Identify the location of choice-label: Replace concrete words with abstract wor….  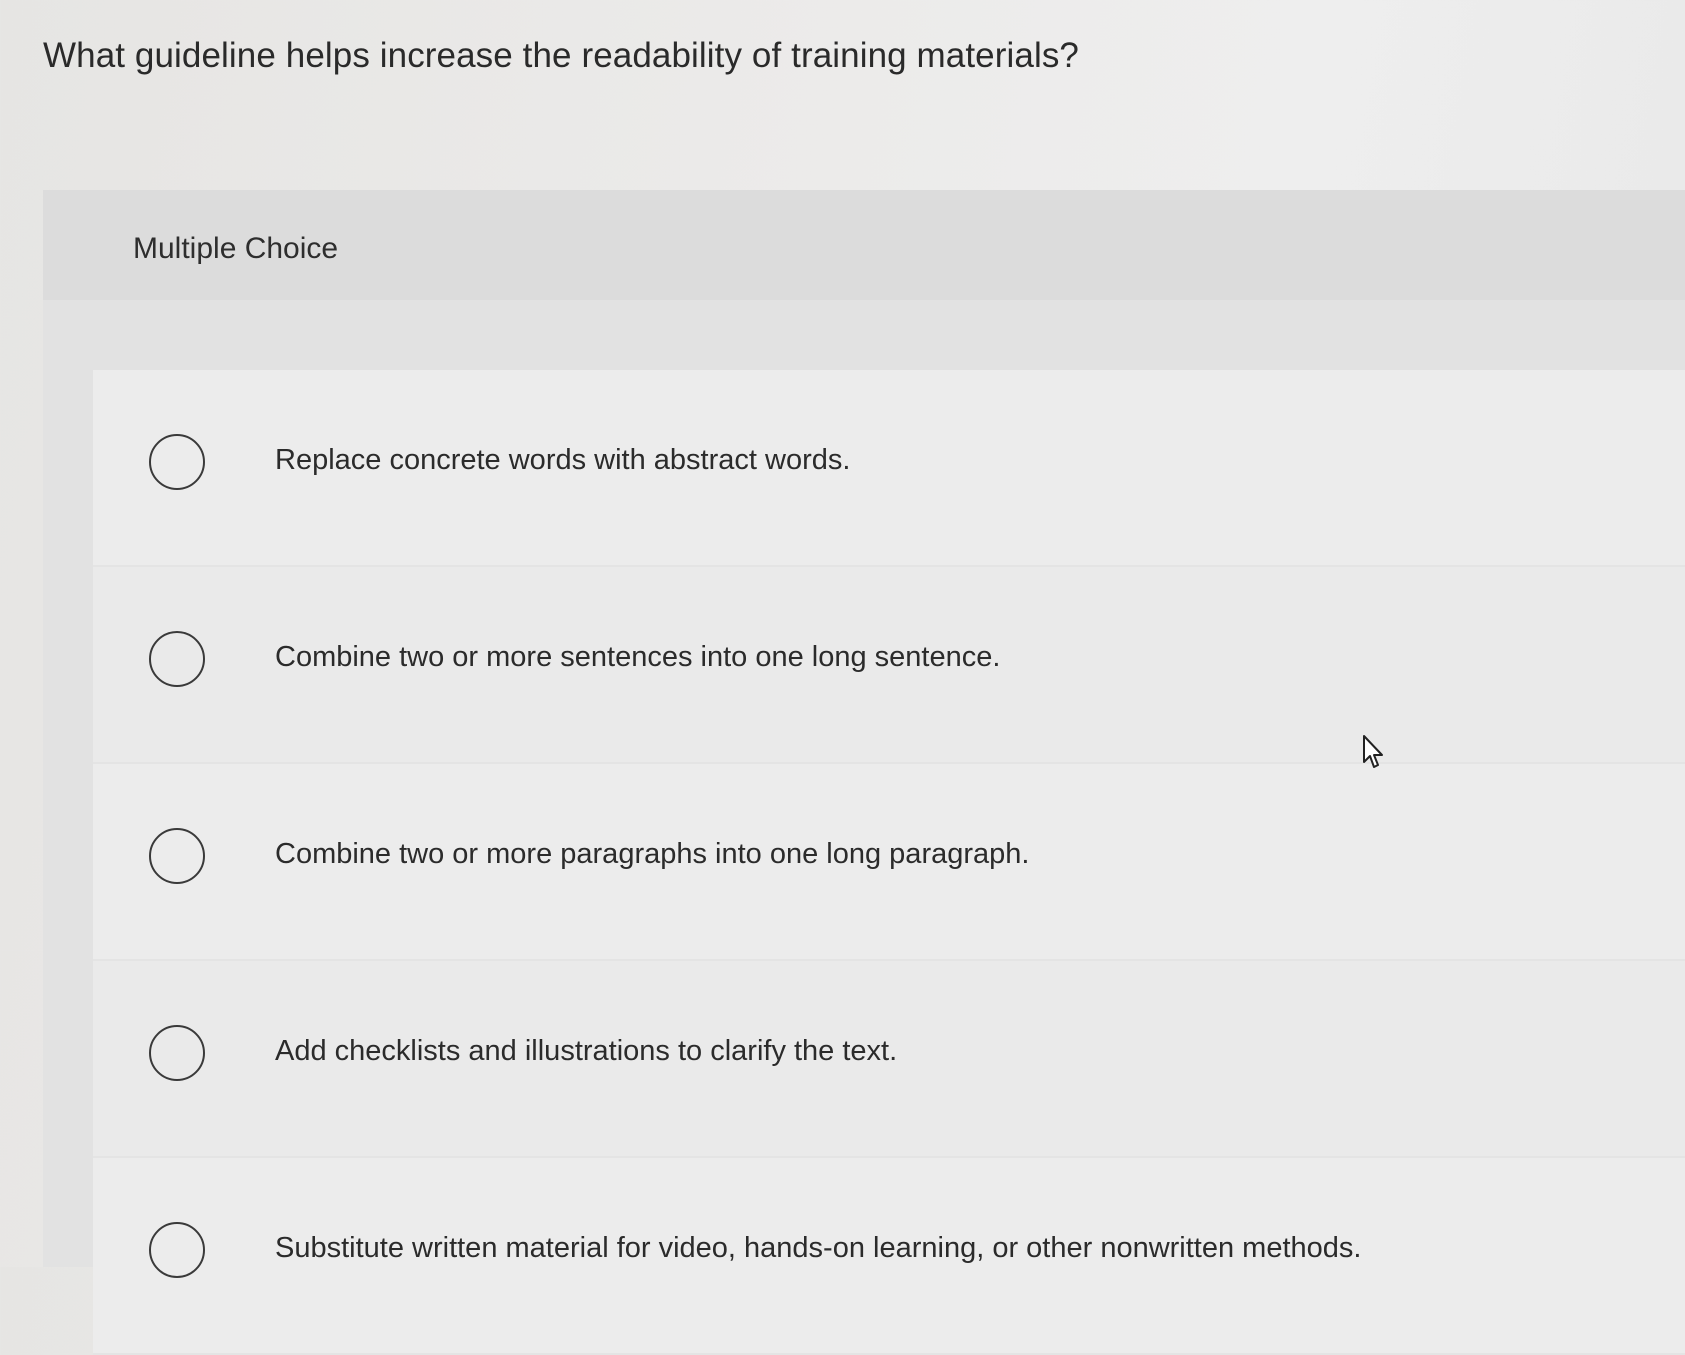
(562, 460).